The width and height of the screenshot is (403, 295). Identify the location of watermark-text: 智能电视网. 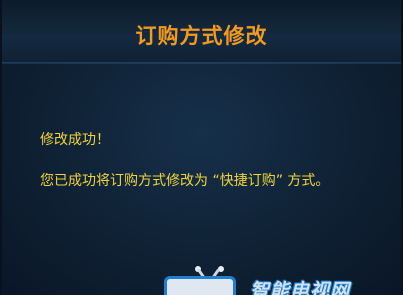
(300, 287).